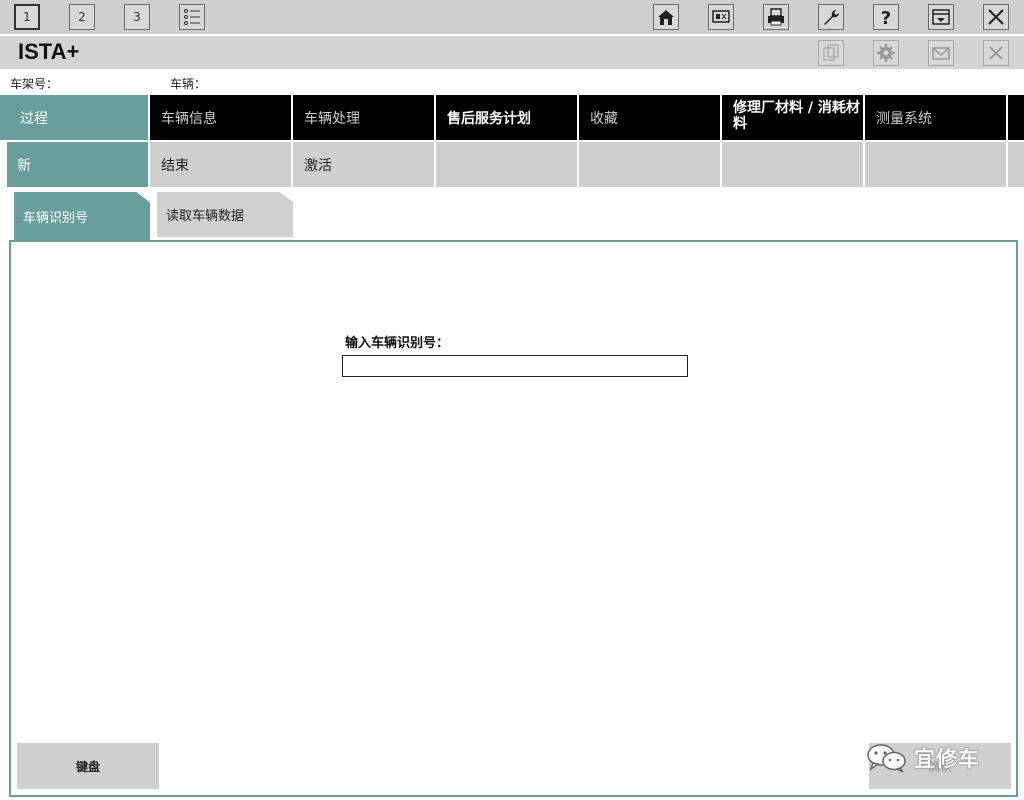 This screenshot has width=1024, height=800. I want to click on help-button: ?, so click(886, 17).